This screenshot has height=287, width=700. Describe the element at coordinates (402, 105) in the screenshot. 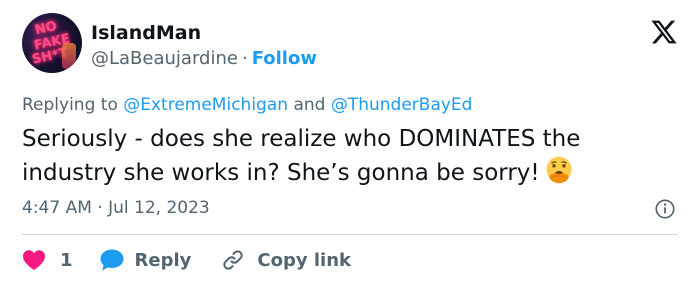

I see `mention-link-2: @ThunderBayEd` at that location.